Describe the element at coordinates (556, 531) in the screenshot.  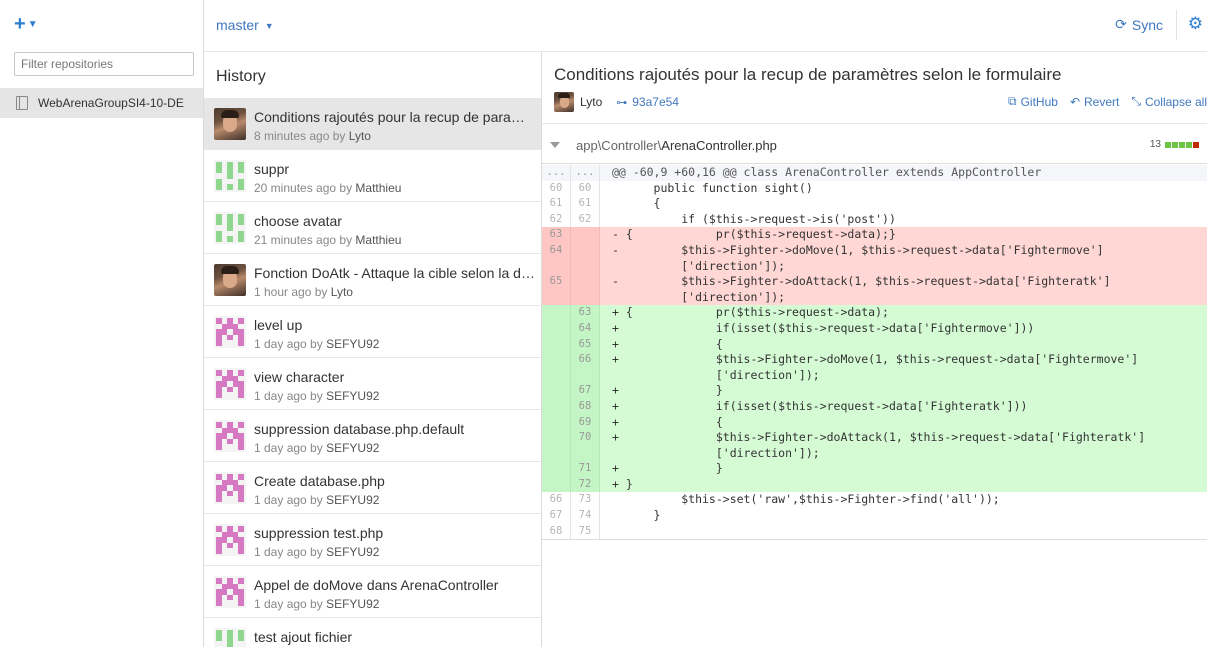
I see `old-line-number: 68` at that location.